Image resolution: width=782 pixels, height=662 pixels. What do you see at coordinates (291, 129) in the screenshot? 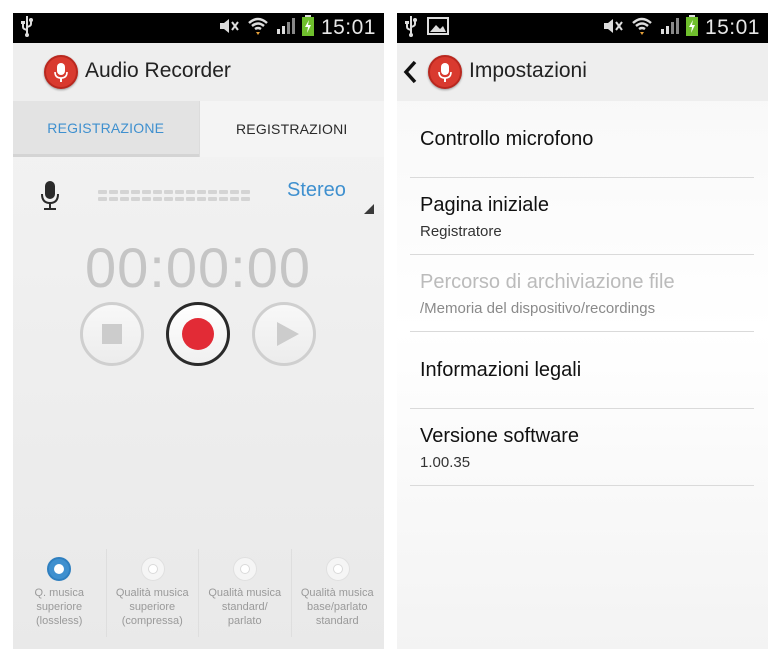
I see `tab-registrazioni: REGISTRAZIONI` at bounding box center [291, 129].